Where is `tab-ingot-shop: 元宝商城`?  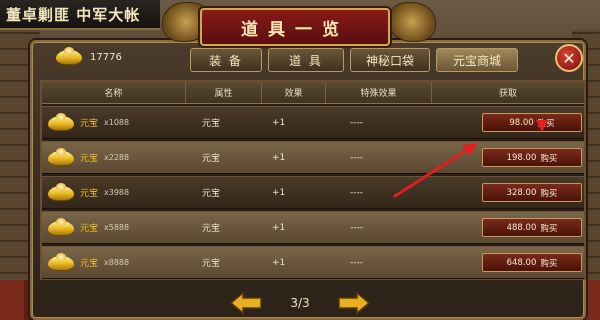 tab-ingot-shop: 元宝商城 is located at coordinates (477, 60).